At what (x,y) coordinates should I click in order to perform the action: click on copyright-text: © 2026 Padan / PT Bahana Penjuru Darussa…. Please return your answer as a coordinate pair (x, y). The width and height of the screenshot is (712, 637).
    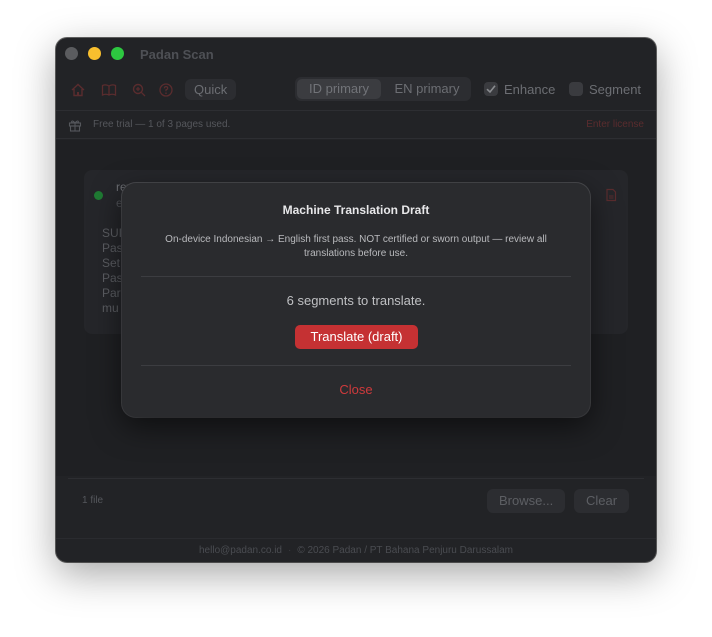
    Looking at the image, I should click on (405, 550).